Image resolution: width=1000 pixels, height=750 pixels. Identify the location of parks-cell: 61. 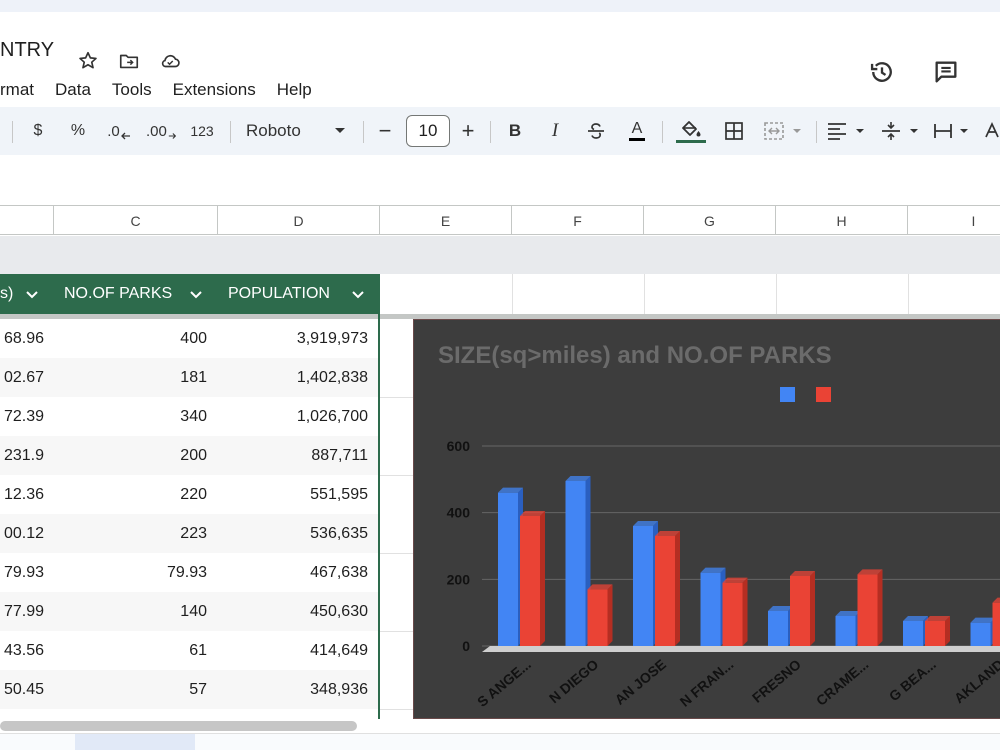
(130, 650).